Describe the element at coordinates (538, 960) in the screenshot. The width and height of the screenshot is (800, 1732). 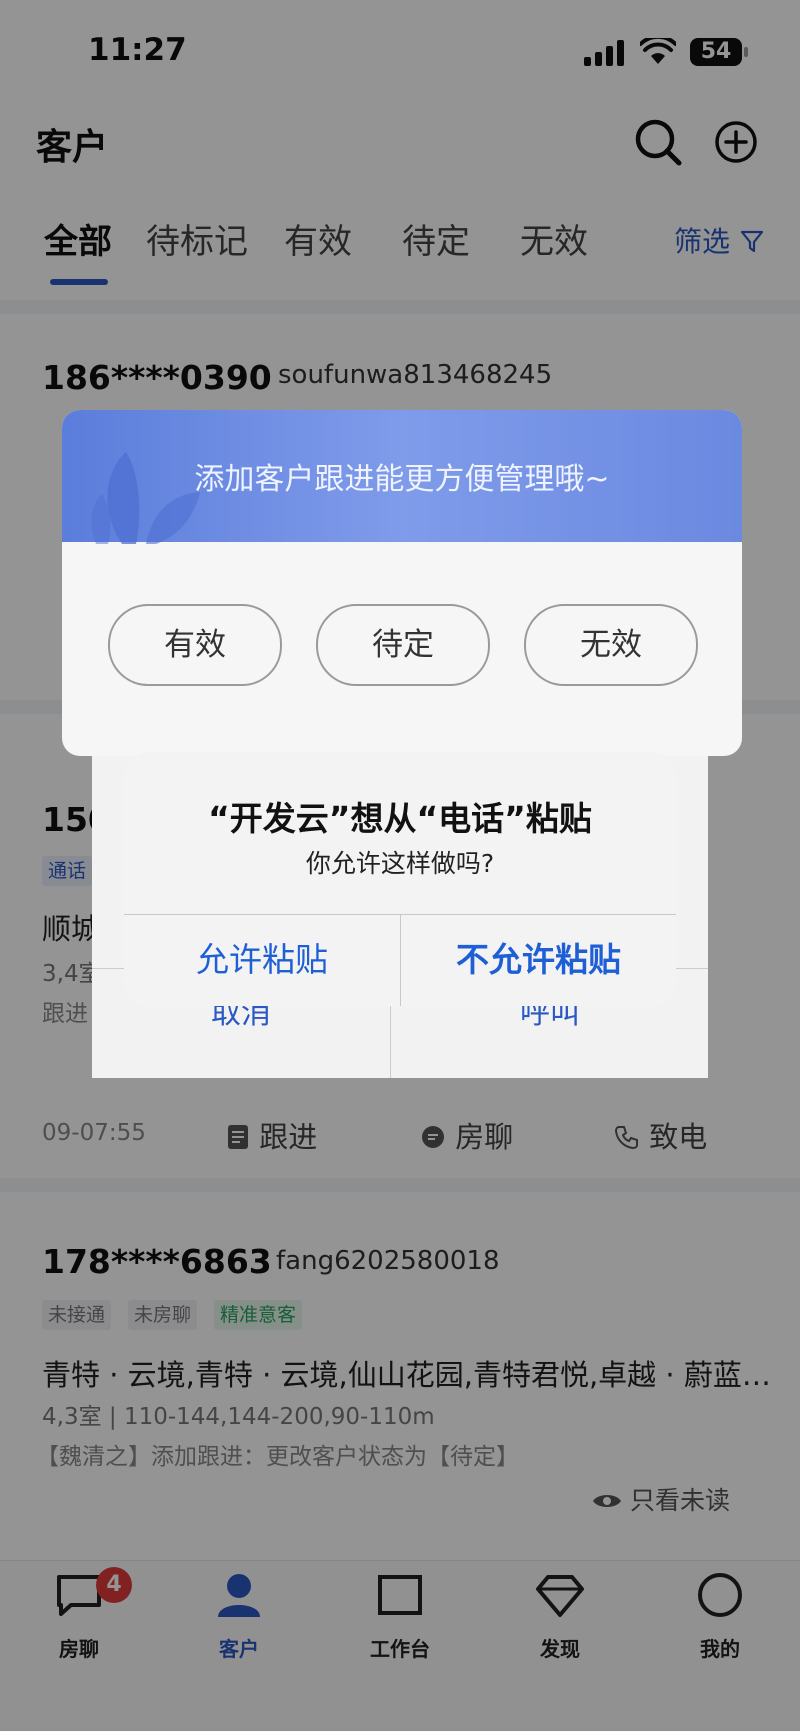
I see `deny-paste-button: 不允许粘贴` at that location.